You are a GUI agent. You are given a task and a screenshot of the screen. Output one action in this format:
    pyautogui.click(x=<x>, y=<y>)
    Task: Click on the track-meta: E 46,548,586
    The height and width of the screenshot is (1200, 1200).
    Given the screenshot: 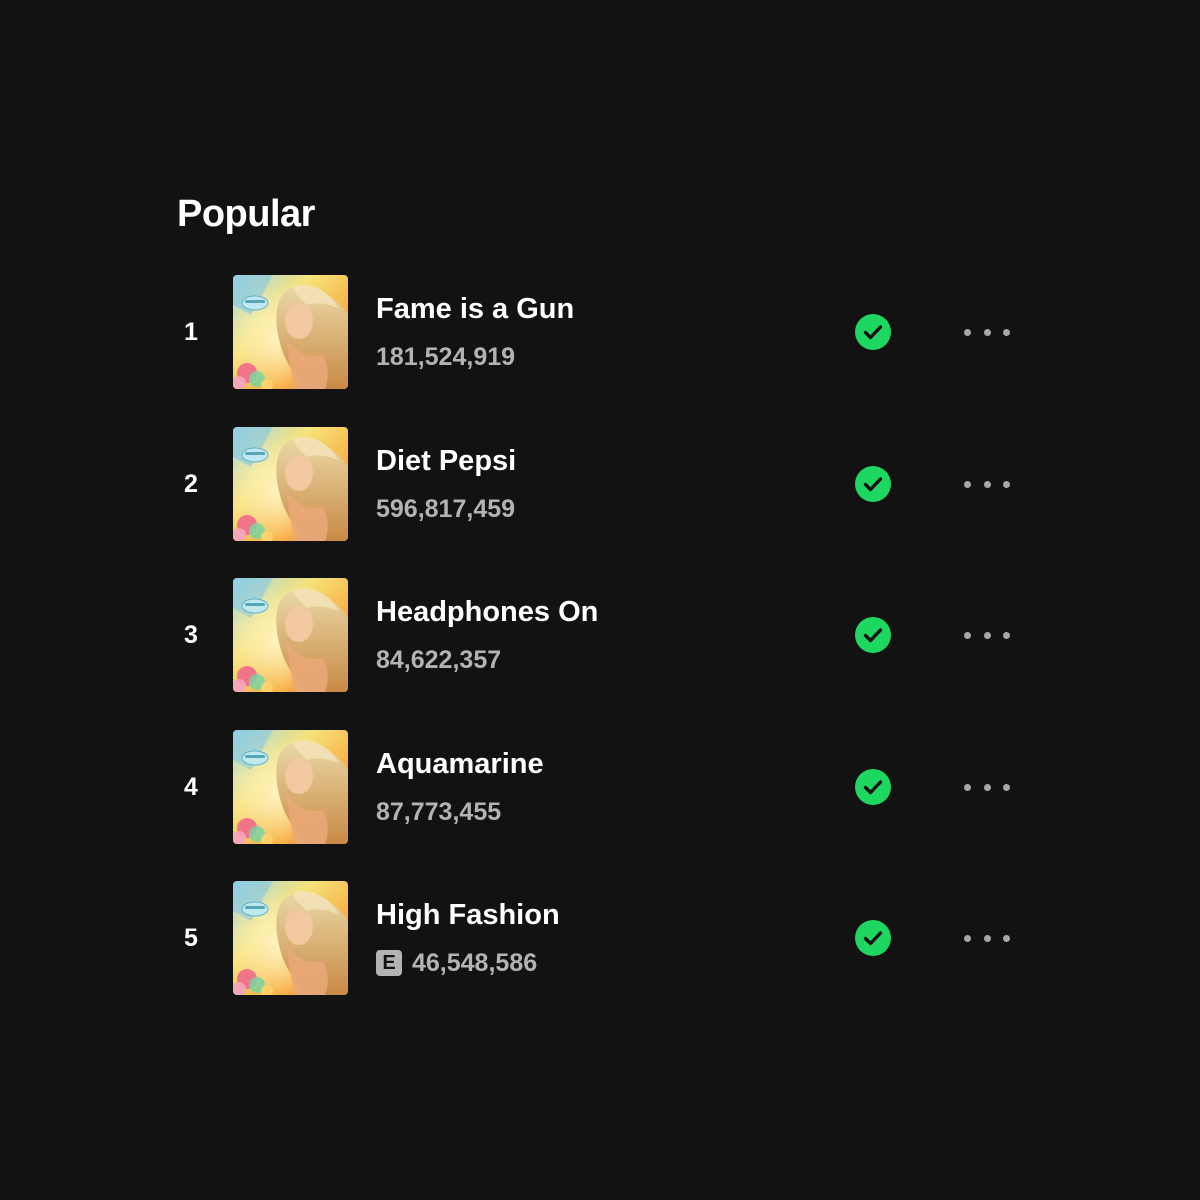 What is the action you would take?
    pyautogui.click(x=456, y=963)
    